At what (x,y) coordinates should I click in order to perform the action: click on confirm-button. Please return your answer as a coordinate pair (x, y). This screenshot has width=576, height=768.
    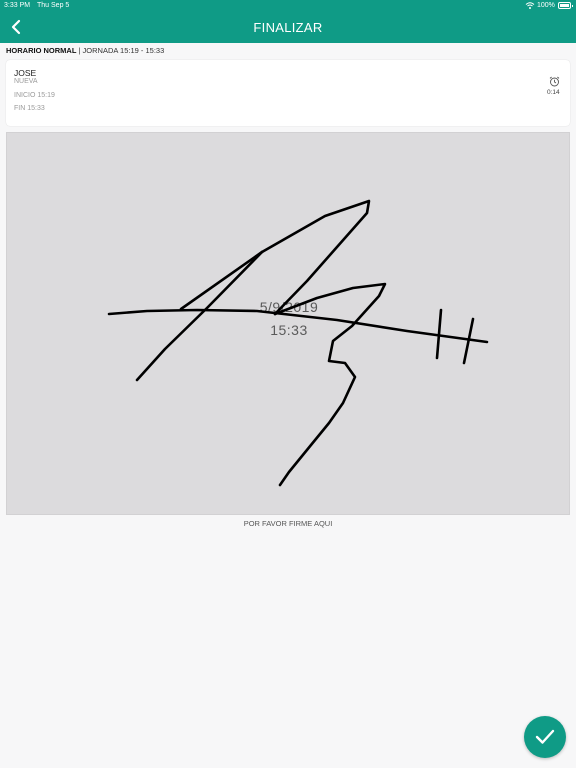
    Looking at the image, I should click on (545, 737).